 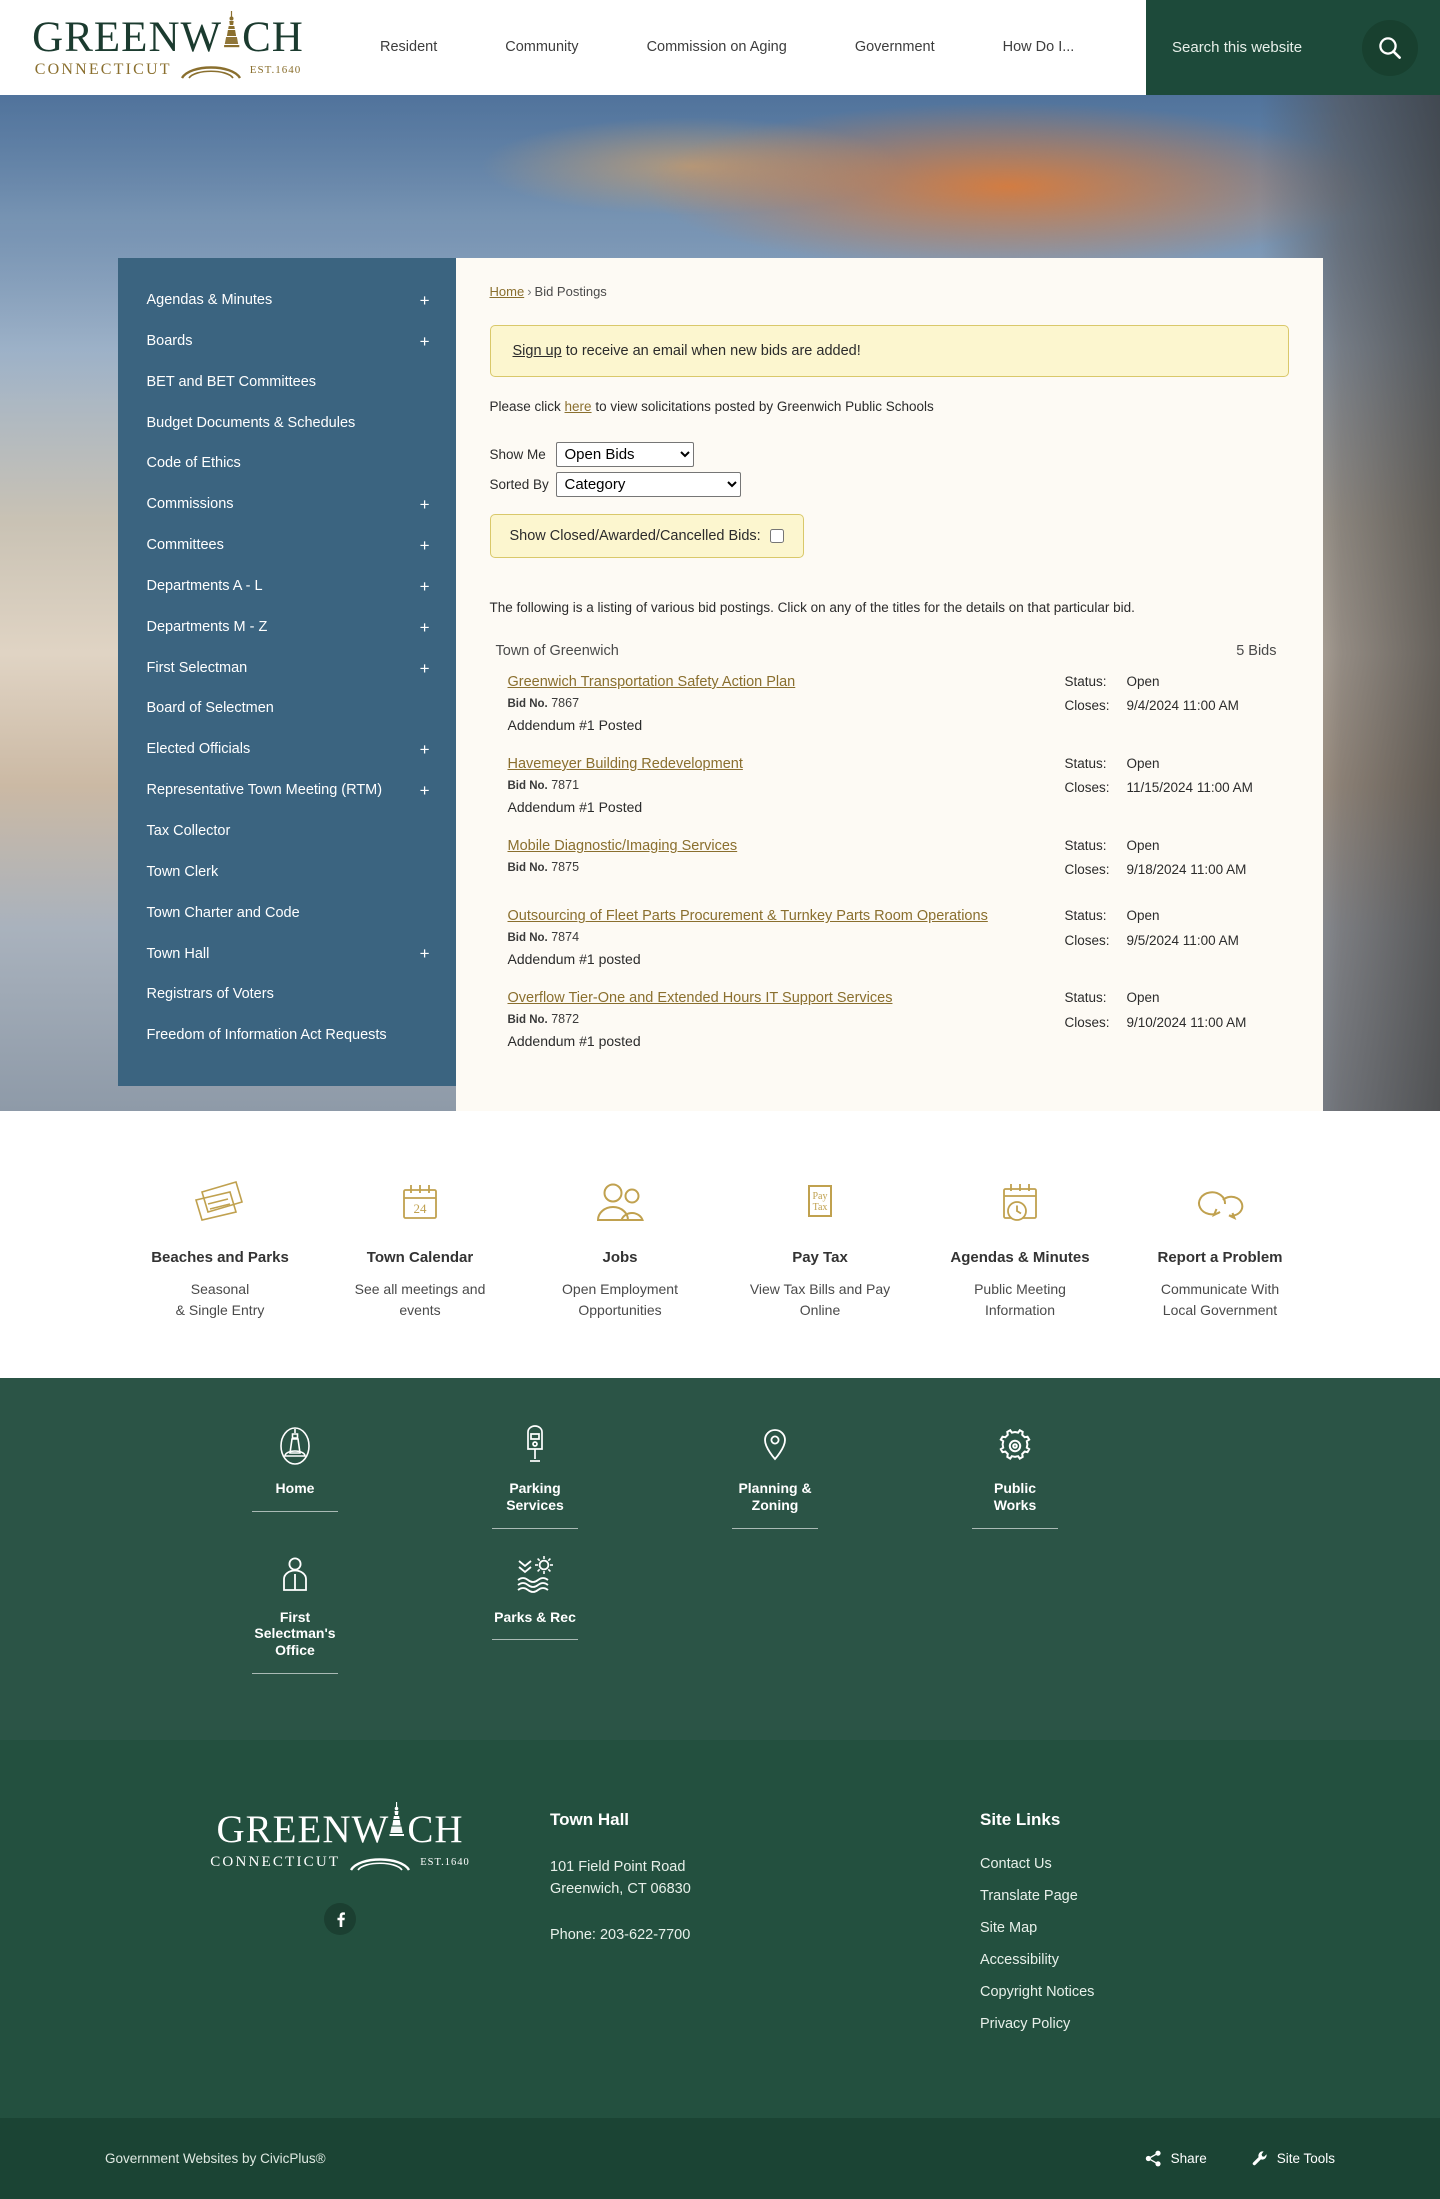 I want to click on sidebar-item-representative-town-meeting: Representative Town Meeting (RTM) +, so click(x=287, y=790).